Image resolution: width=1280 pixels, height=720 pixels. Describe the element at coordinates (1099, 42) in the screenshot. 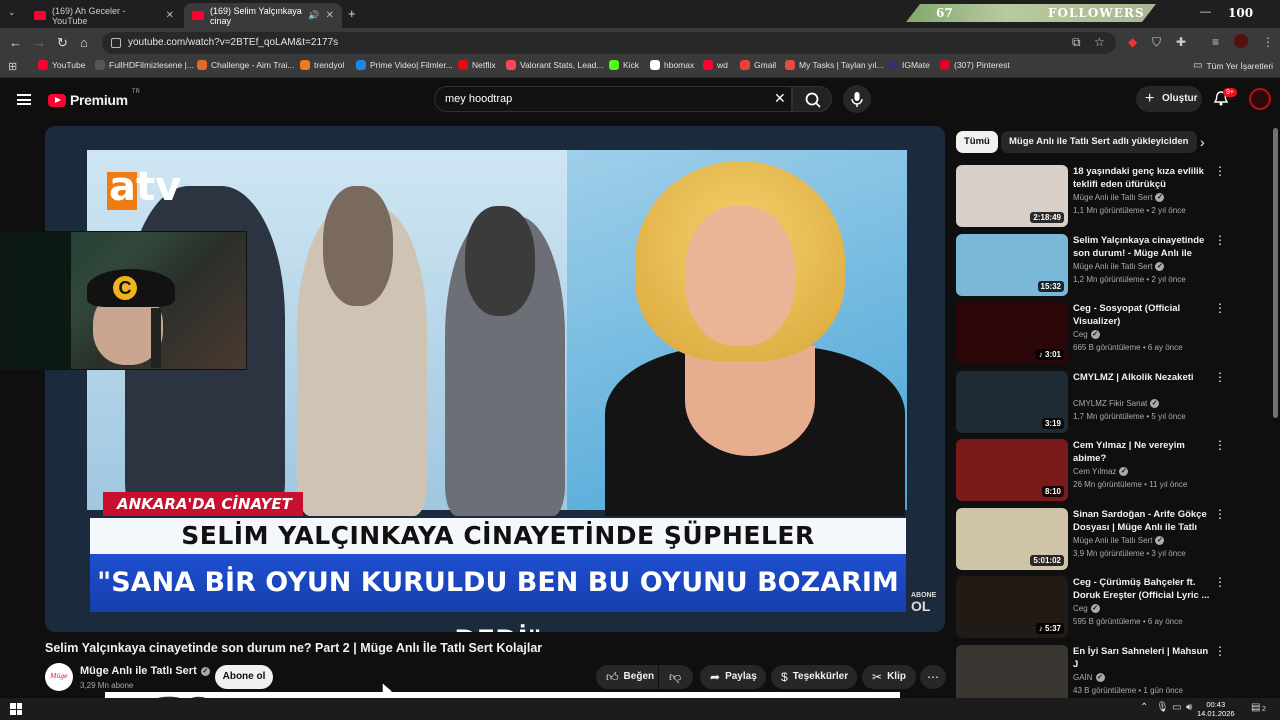

I see `bookmark-star-icon: ☆` at that location.